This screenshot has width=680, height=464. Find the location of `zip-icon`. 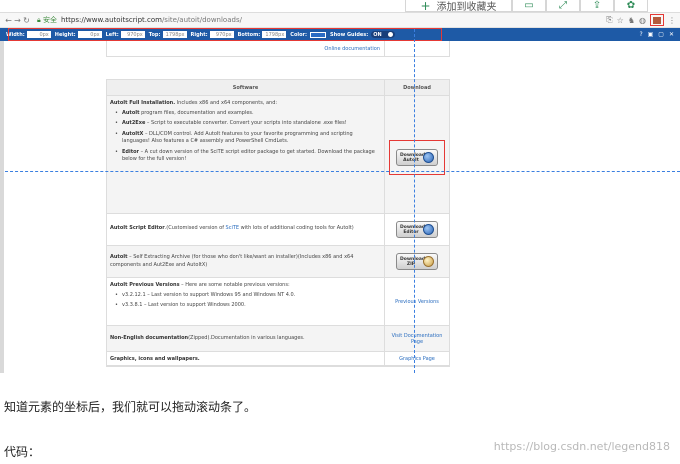

zip-icon is located at coordinates (428, 261).